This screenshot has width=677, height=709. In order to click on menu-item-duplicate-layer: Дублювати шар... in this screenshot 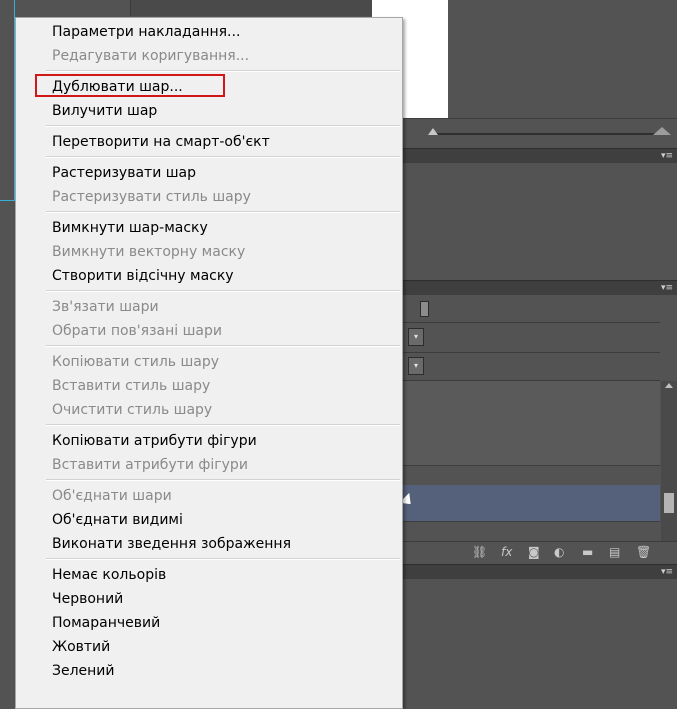, I will do `click(117, 87)`.